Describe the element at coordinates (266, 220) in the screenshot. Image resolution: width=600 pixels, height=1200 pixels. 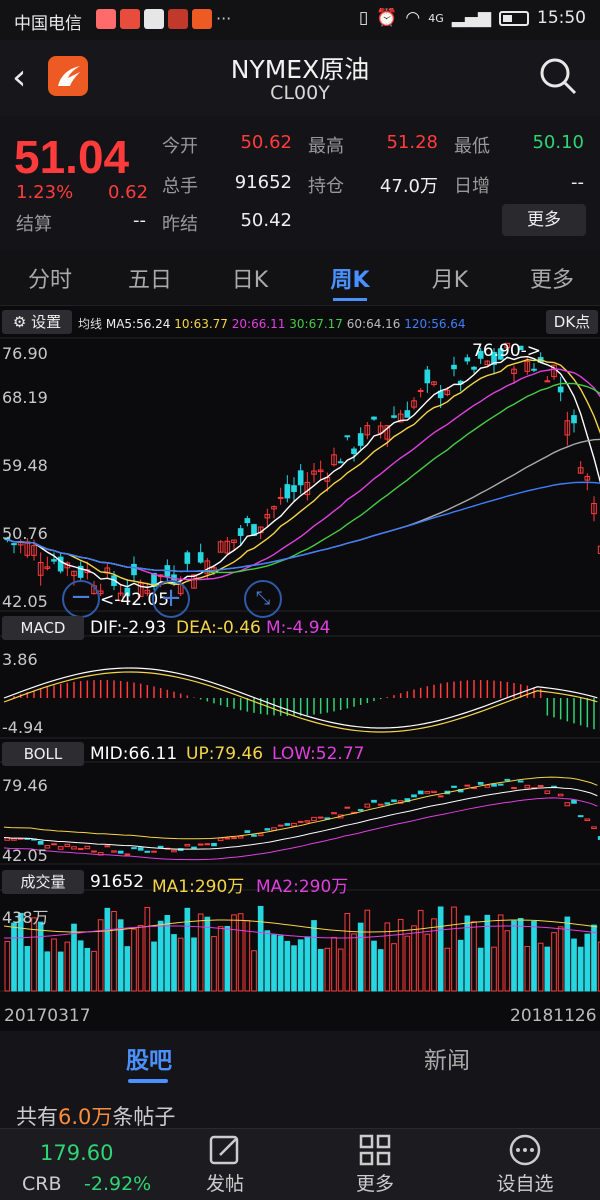
I see `prev-settlement-value: 50.42` at that location.